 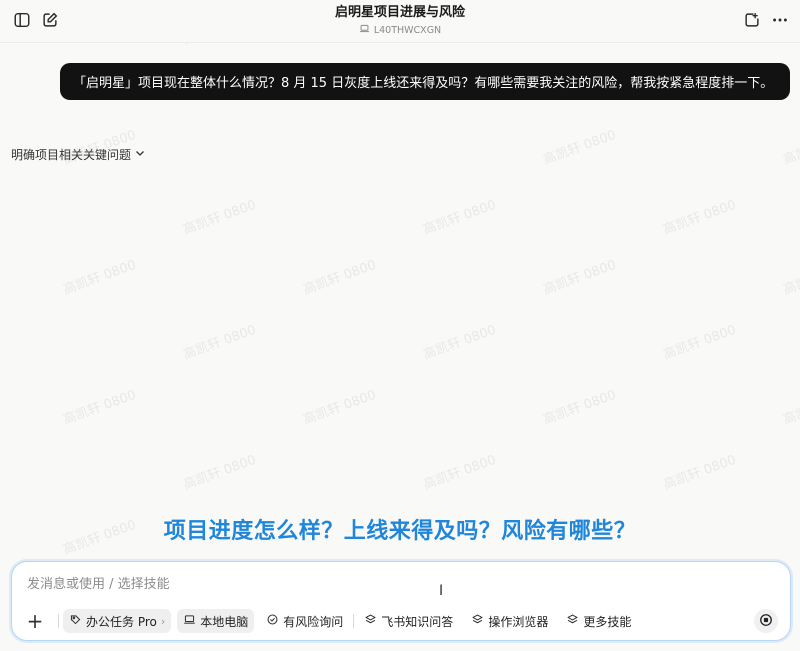 What do you see at coordinates (441, 591) in the screenshot?
I see `text-cursor-icon: I` at bounding box center [441, 591].